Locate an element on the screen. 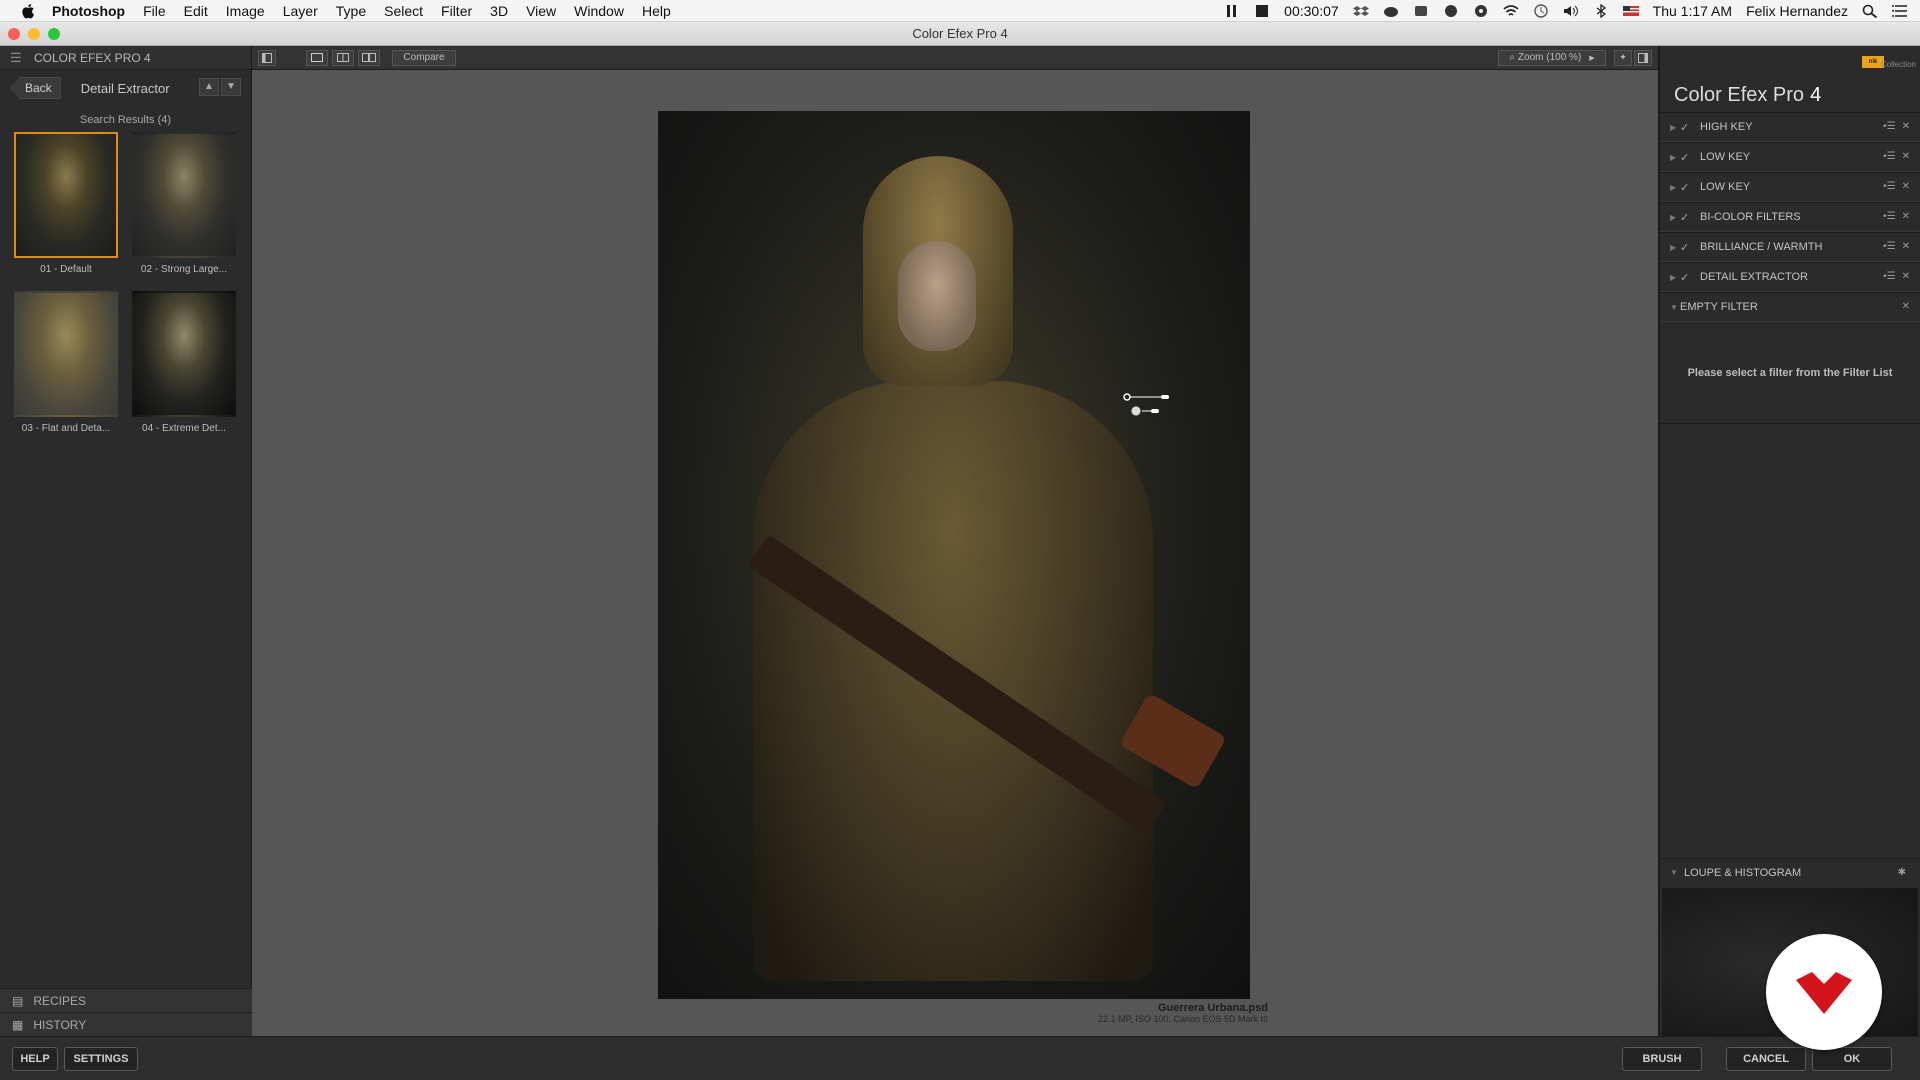  creative-cloud-icon is located at coordinates (1391, 11).